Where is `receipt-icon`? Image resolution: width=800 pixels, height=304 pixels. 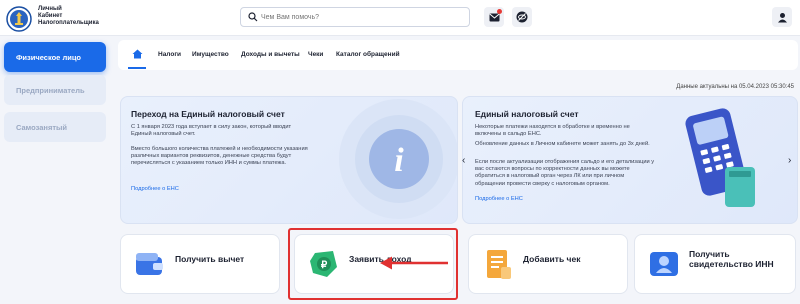 receipt-icon is located at coordinates (499, 264).